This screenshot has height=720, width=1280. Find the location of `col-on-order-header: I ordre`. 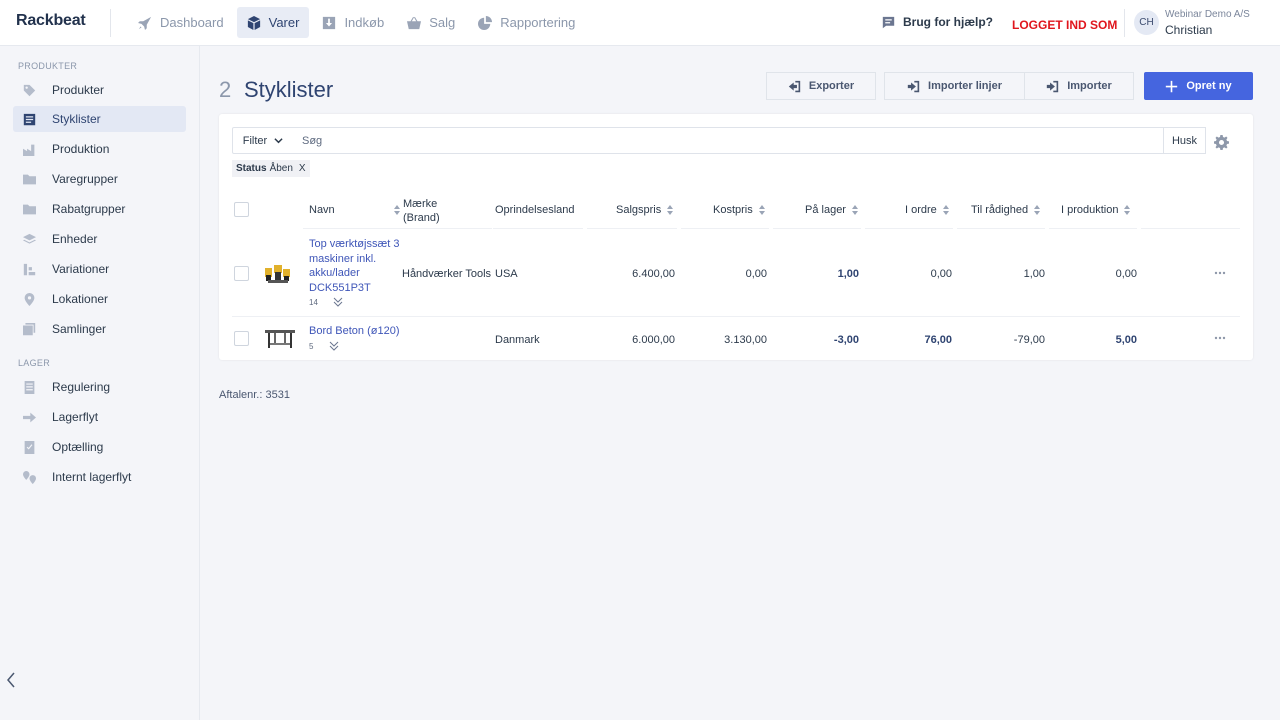

col-on-order-header: I ordre is located at coordinates (927, 210).